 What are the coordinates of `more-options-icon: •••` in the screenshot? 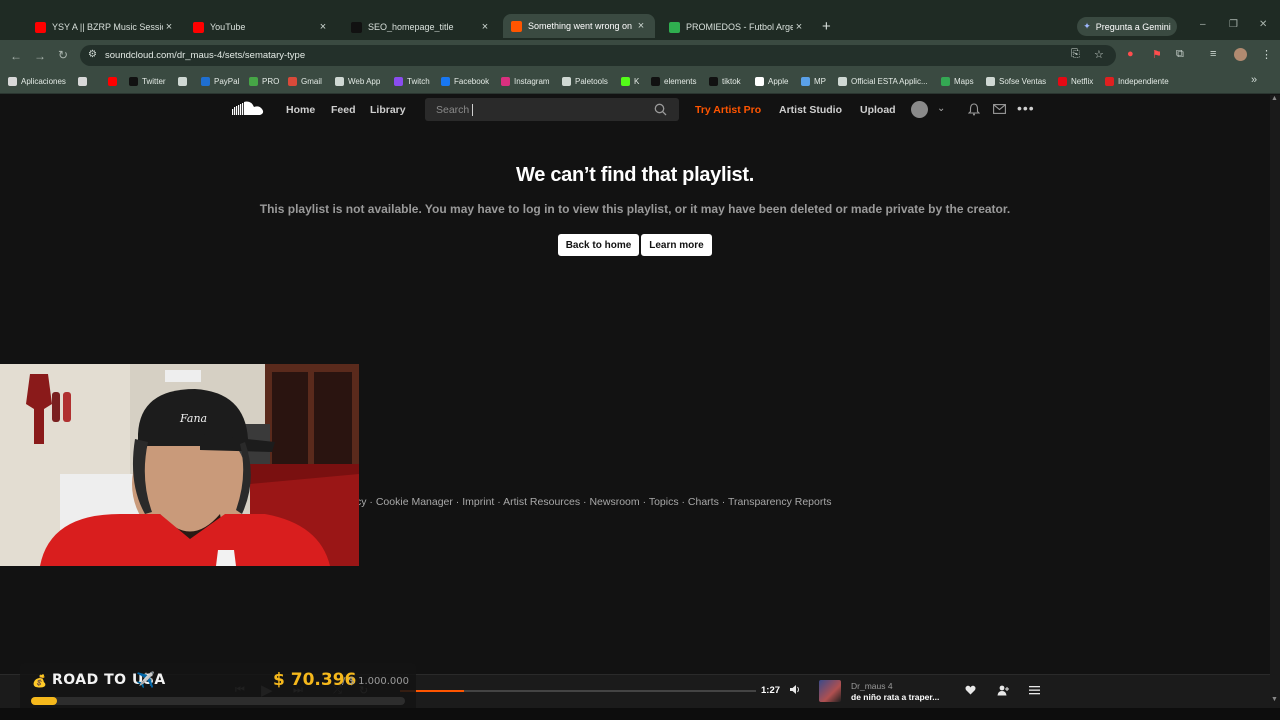 It's located at (1026, 108).